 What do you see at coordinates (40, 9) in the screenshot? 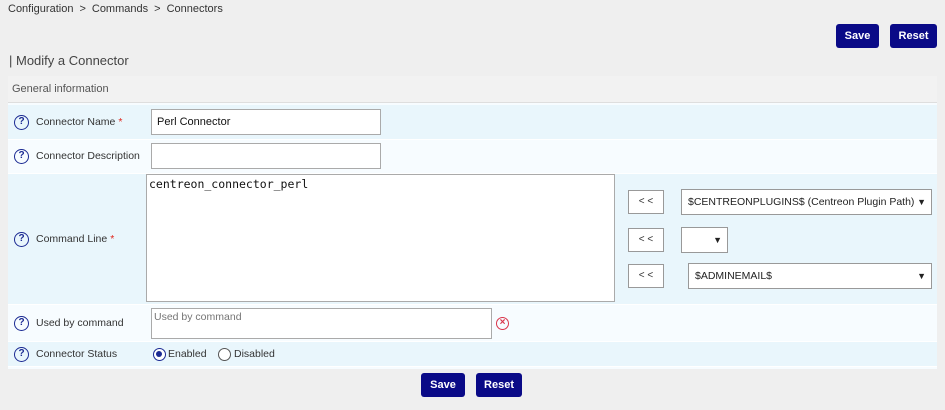
I see `breadcrumb-item-configuration: Configuration` at bounding box center [40, 9].